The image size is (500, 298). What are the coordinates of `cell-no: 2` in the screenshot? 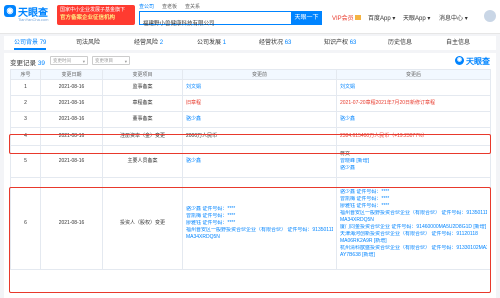 It's located at (25, 103).